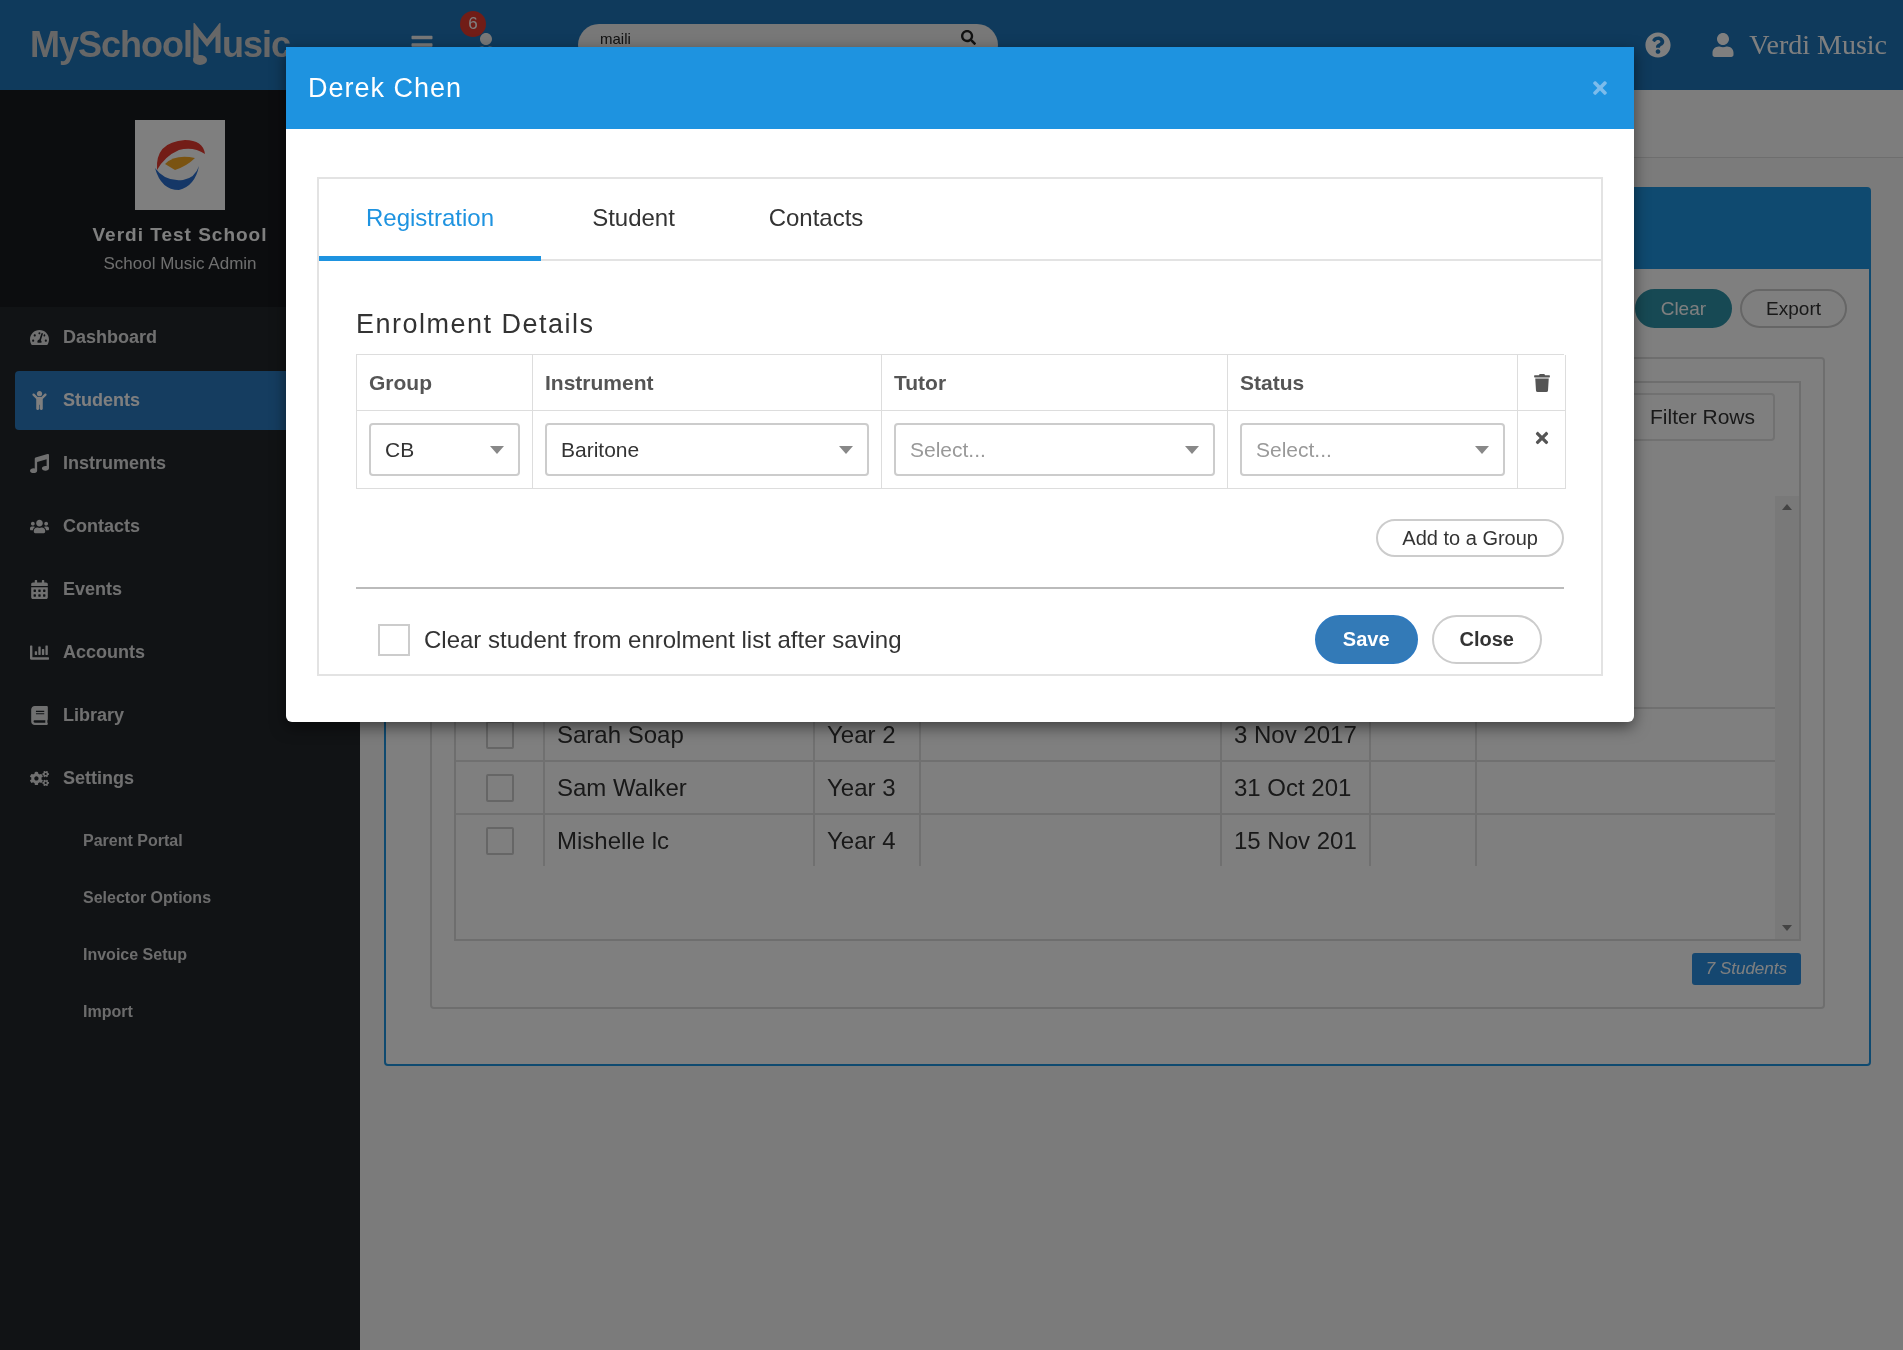 This screenshot has width=1903, height=1350. Describe the element at coordinates (861, 840) in the screenshot. I see `table-cell: Year 4` at that location.